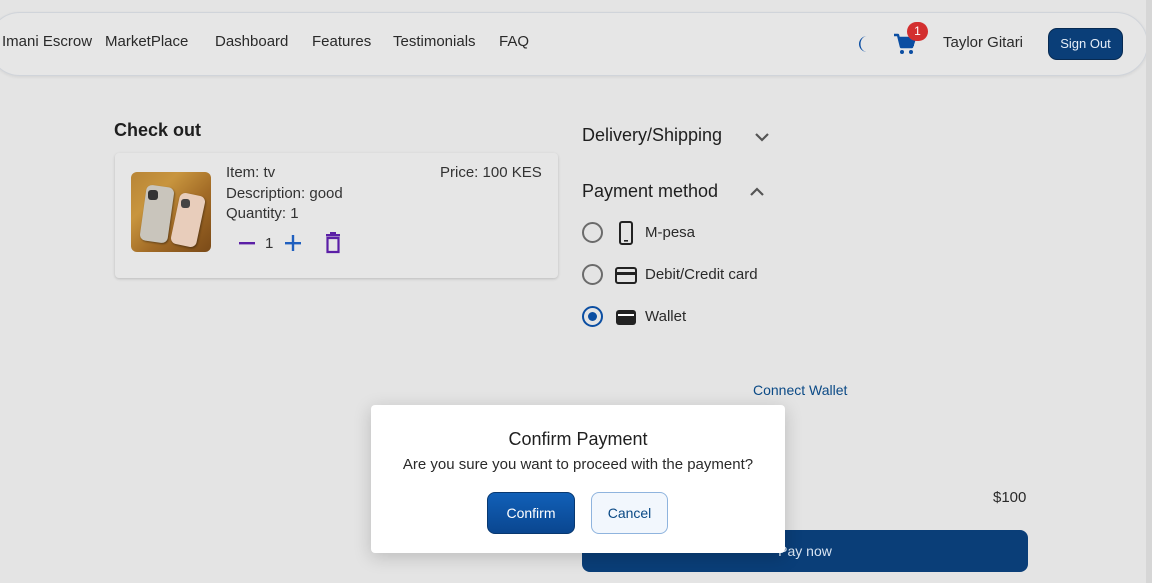  What do you see at coordinates (652, 135) in the screenshot?
I see `delivery-section-title: Delivery/Shipping` at bounding box center [652, 135].